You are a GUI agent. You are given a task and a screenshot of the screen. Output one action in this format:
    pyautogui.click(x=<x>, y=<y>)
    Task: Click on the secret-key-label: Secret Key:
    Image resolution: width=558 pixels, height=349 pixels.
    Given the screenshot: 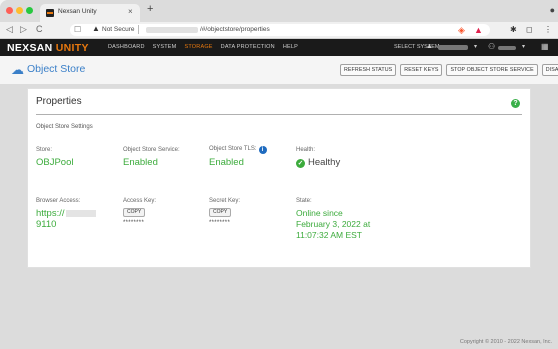 What is the action you would take?
    pyautogui.click(x=225, y=201)
    